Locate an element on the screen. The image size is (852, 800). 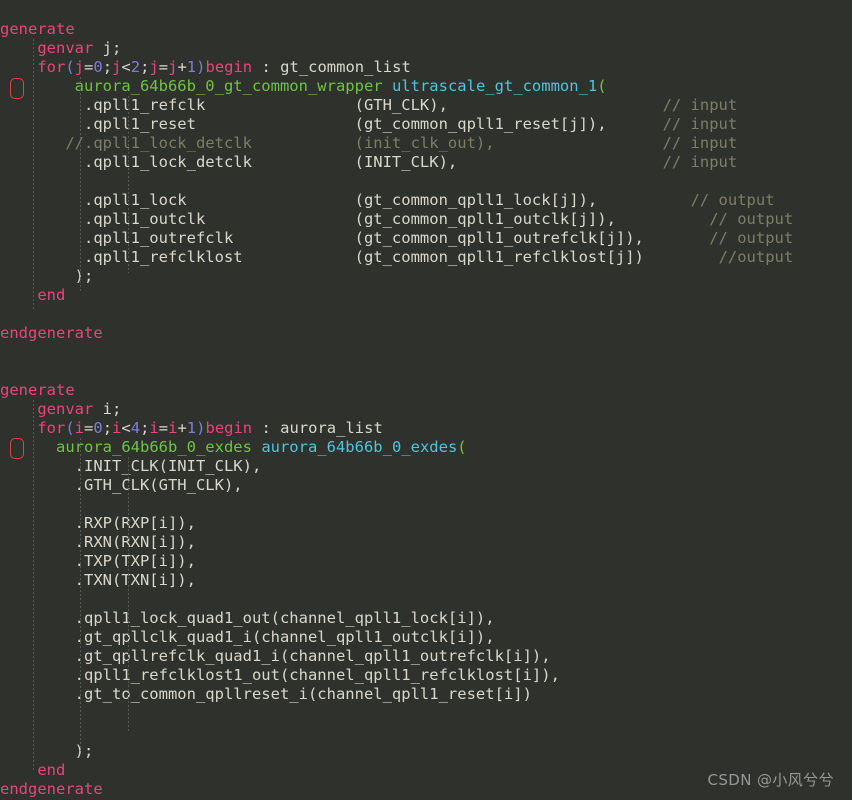
code-token: 0 is located at coordinates (98, 428).